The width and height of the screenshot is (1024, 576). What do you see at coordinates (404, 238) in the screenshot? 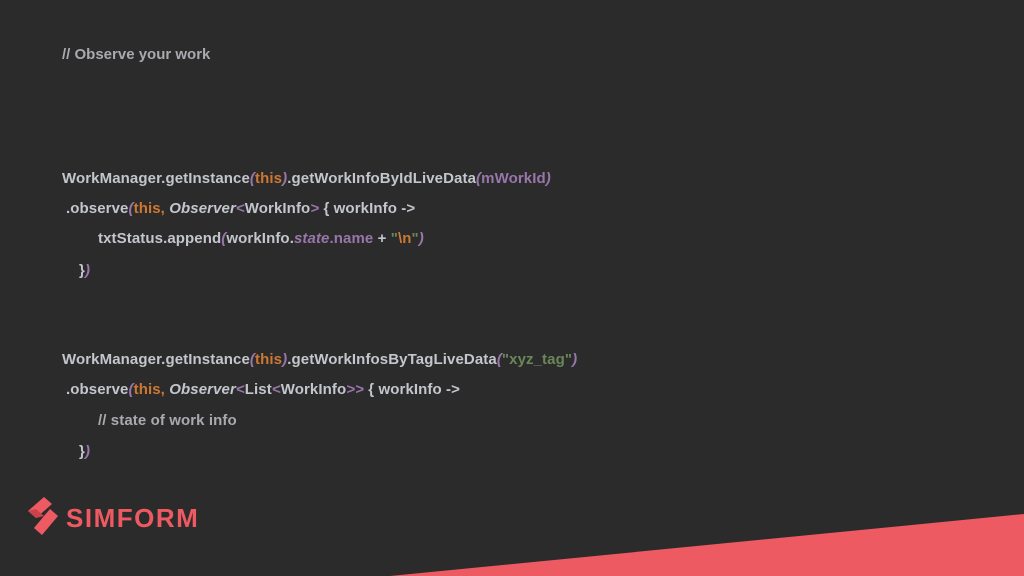
I see `code-token: \n` at bounding box center [404, 238].